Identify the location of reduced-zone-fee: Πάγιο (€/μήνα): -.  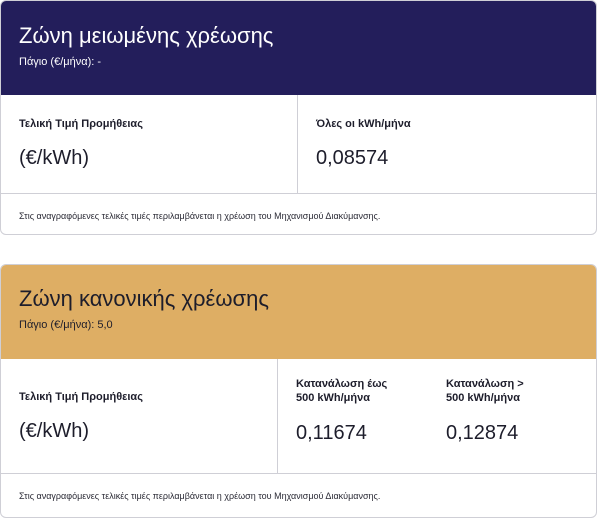
(60, 62).